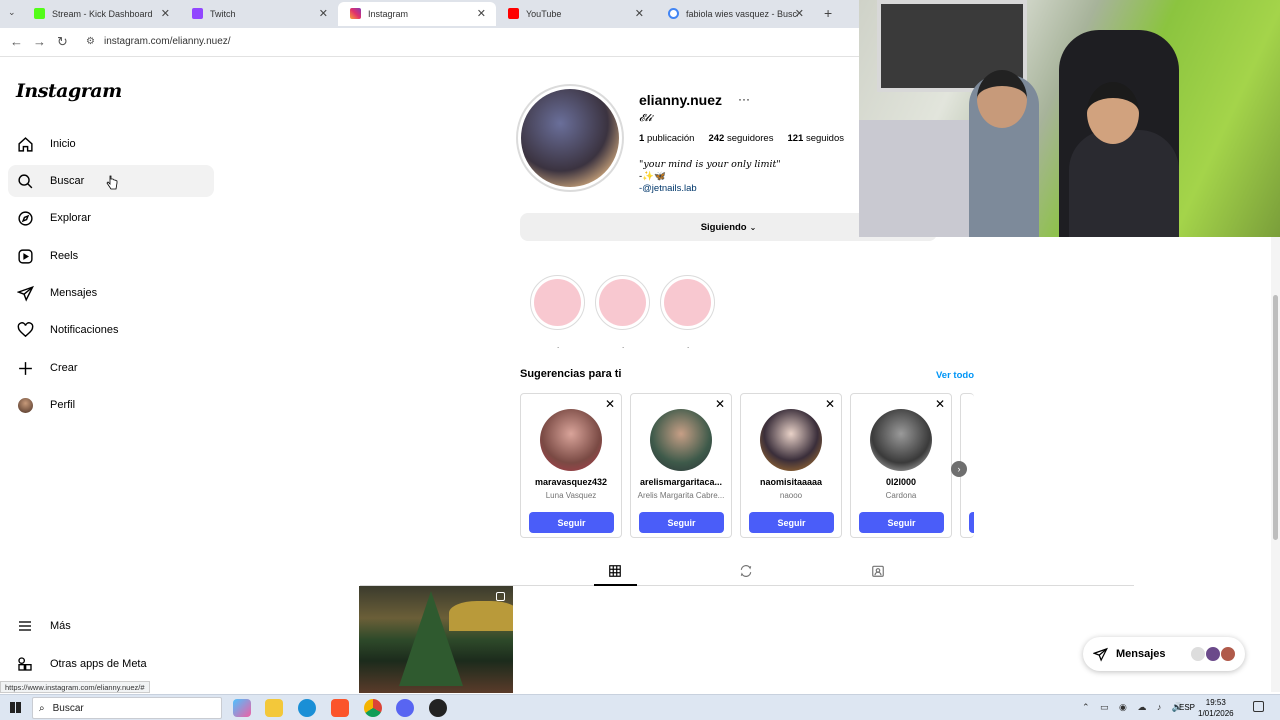  Describe the element at coordinates (90, 41) in the screenshot. I see `site-info-icon: ⚙` at that location.